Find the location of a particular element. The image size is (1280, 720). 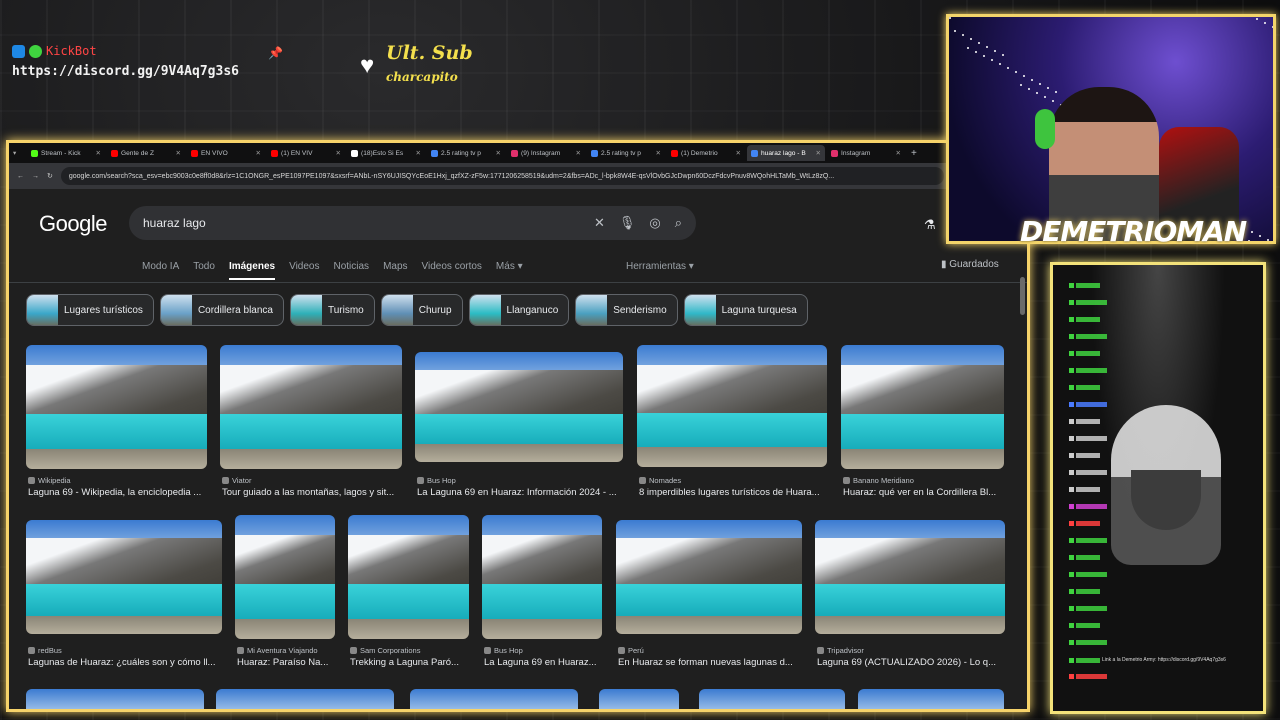

browser-tab: (18)Esto Si Es ✕ is located at coordinates (386, 153).